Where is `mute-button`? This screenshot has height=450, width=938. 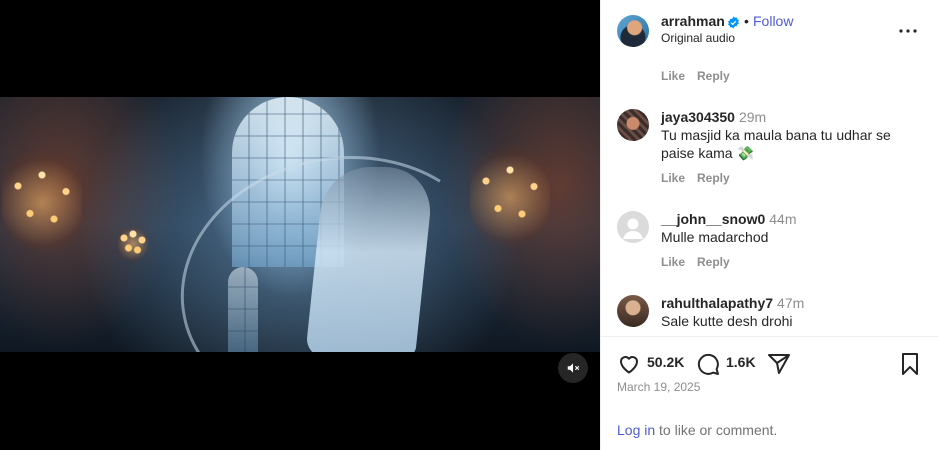 mute-button is located at coordinates (573, 368).